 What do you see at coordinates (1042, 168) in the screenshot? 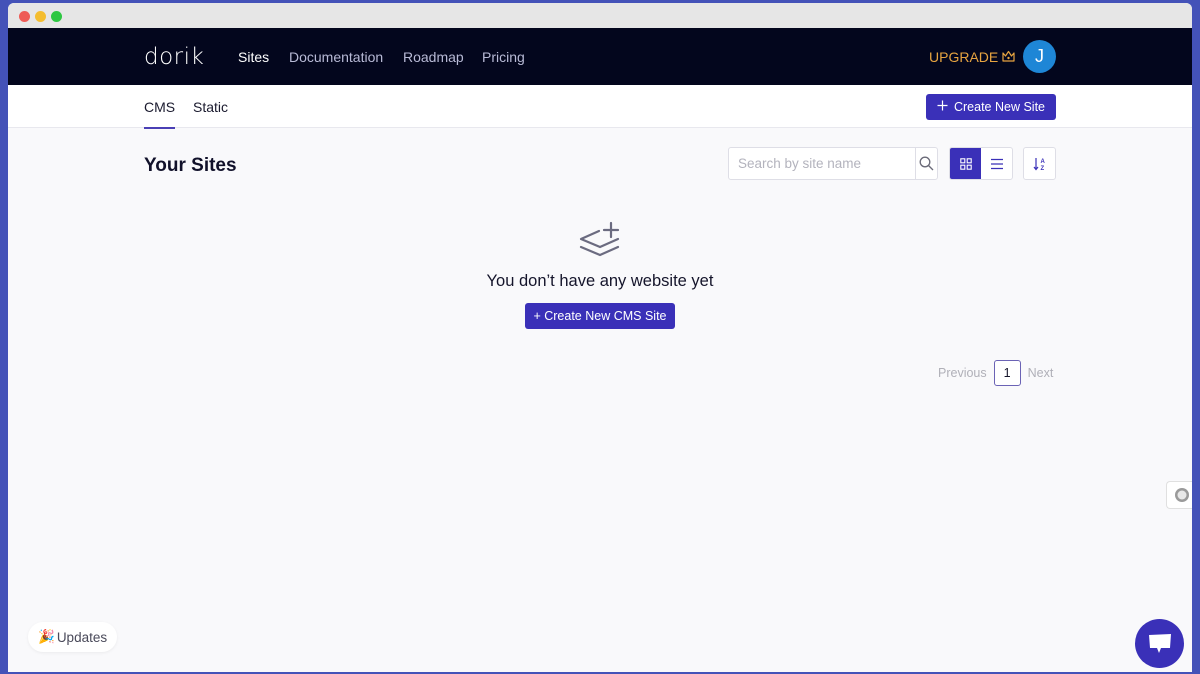
I see `svg-text: Z` at bounding box center [1042, 168].